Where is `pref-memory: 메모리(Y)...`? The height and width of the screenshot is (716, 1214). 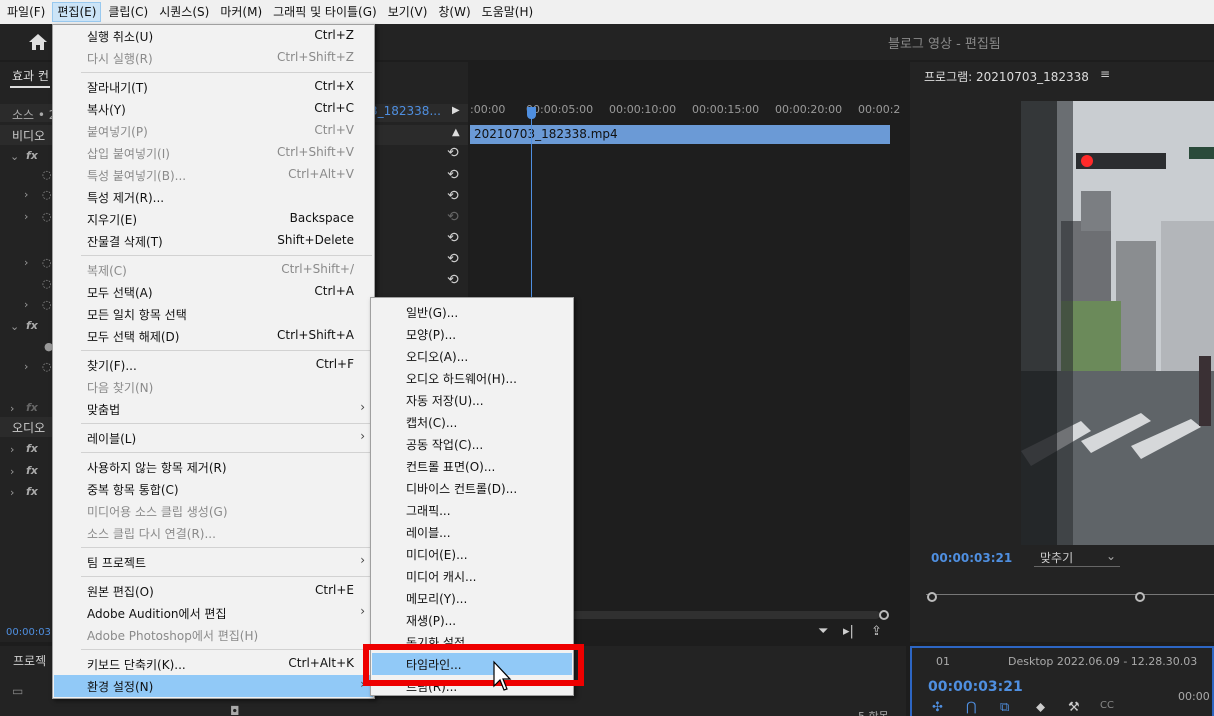 pref-memory: 메모리(Y)... is located at coordinates (472, 598).